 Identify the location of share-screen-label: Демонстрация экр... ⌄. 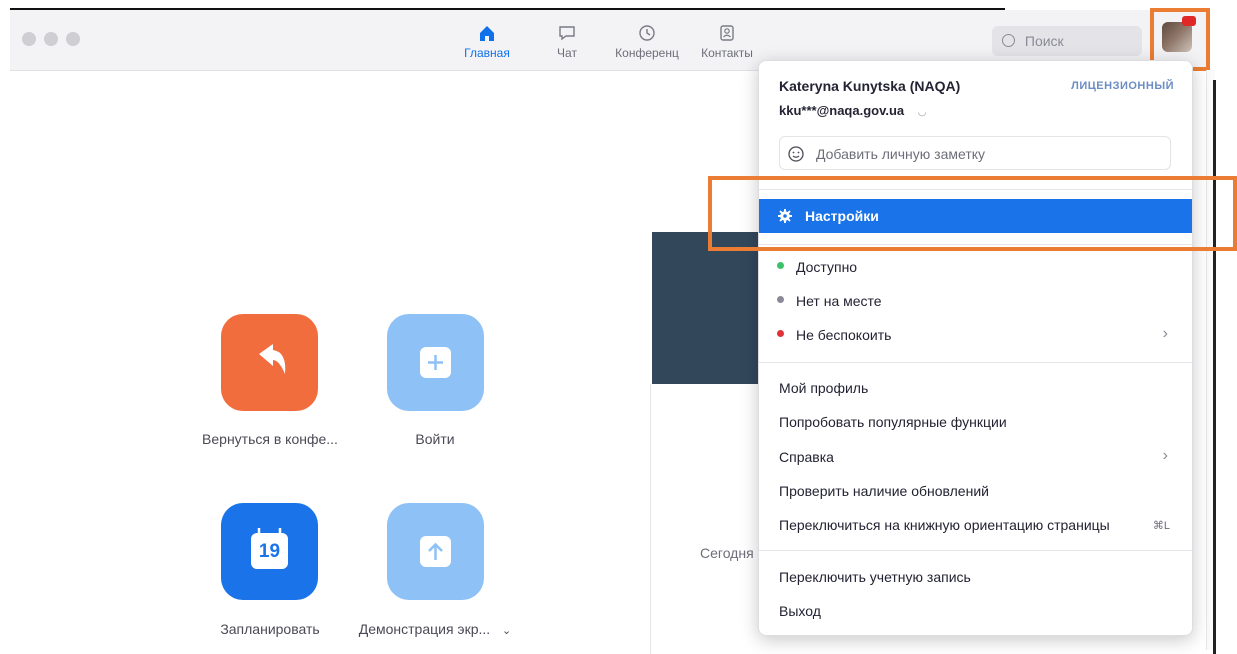
(435, 629).